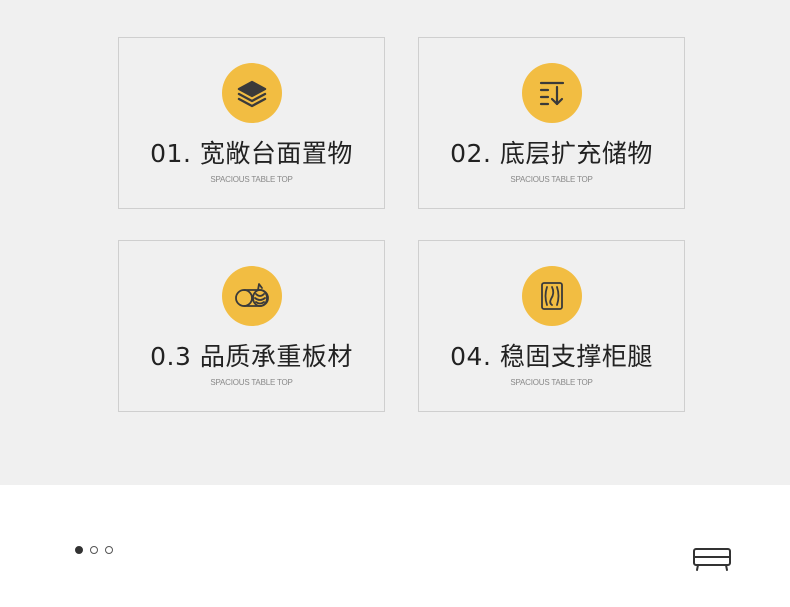  I want to click on tv-cabinet-icon, so click(712, 558).